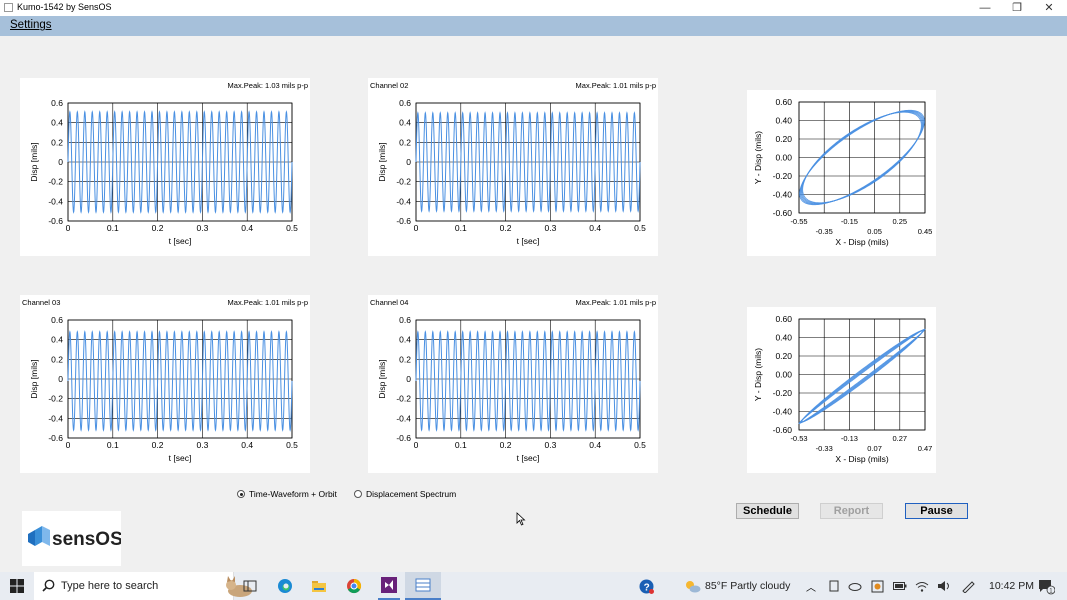 The height and width of the screenshot is (600, 1067). What do you see at coordinates (944, 586) in the screenshot?
I see `volume-icon` at bounding box center [944, 586].